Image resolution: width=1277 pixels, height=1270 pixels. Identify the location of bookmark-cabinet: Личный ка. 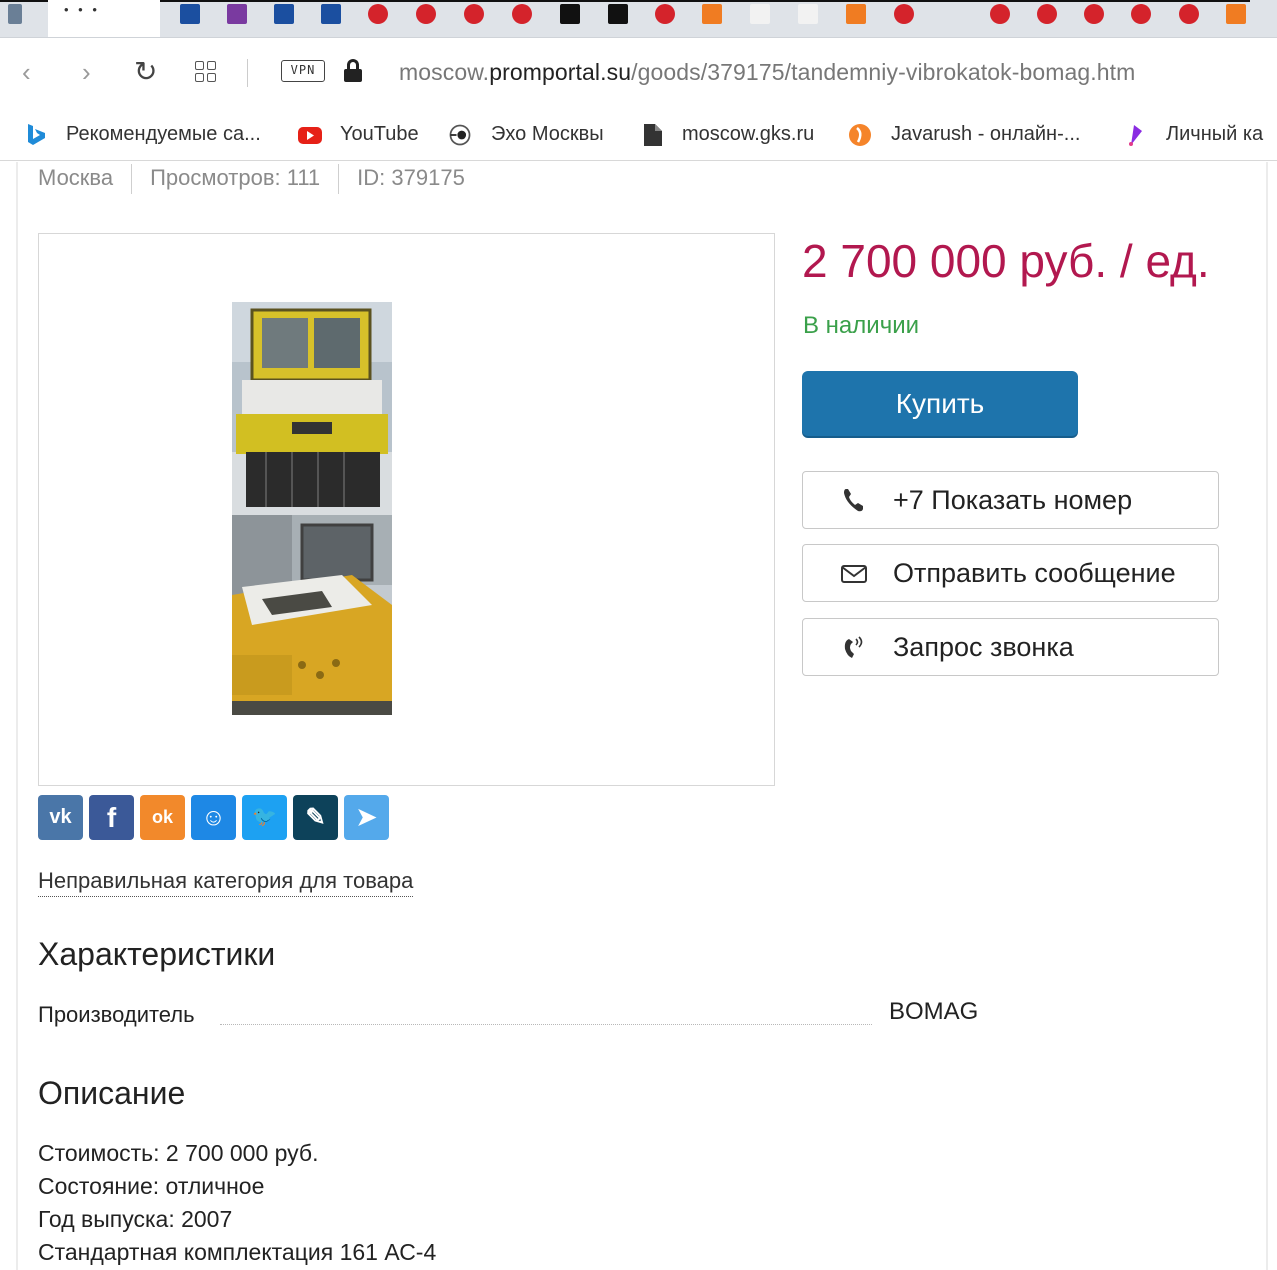
(1214, 134).